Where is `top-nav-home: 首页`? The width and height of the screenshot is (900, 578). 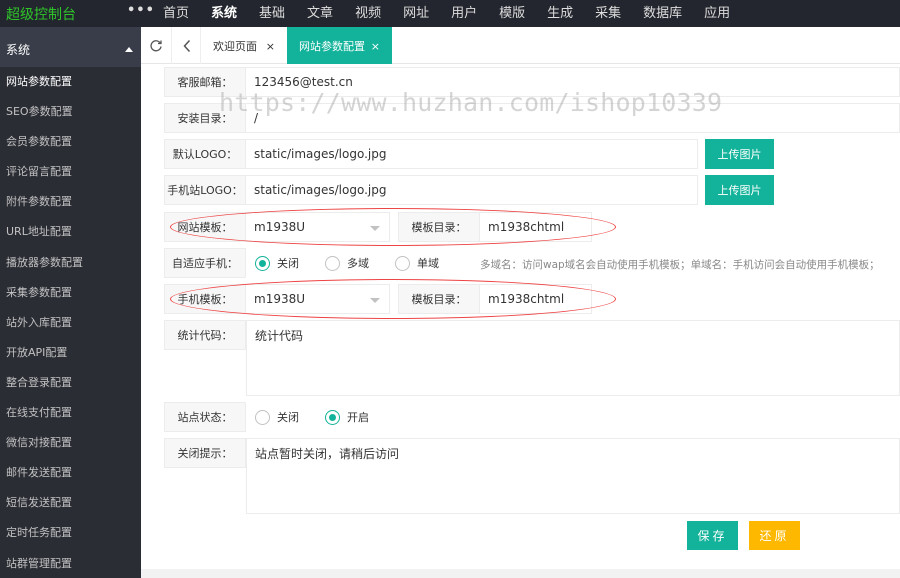
top-nav-home: 首页 is located at coordinates (176, 13).